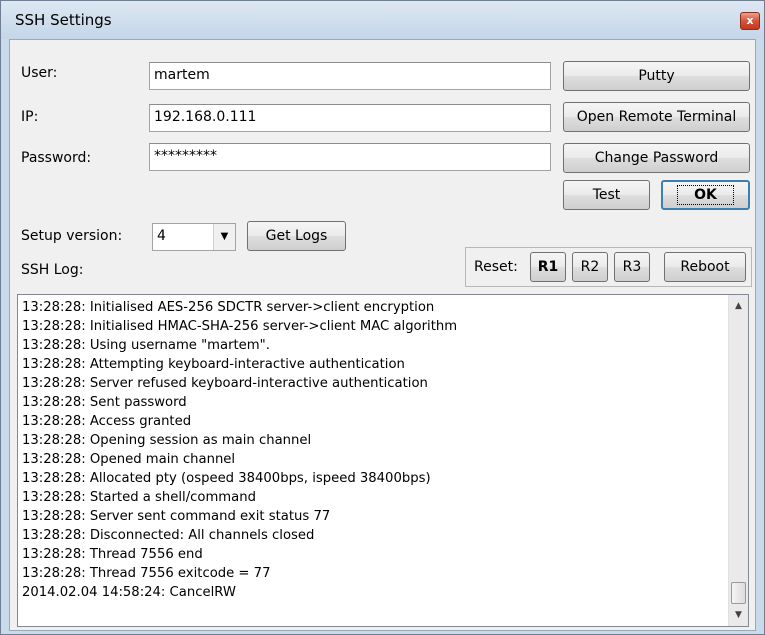 The width and height of the screenshot is (765, 635). What do you see at coordinates (129, 459) in the screenshot?
I see `log-line: 13:28:28: Opened main channel` at bounding box center [129, 459].